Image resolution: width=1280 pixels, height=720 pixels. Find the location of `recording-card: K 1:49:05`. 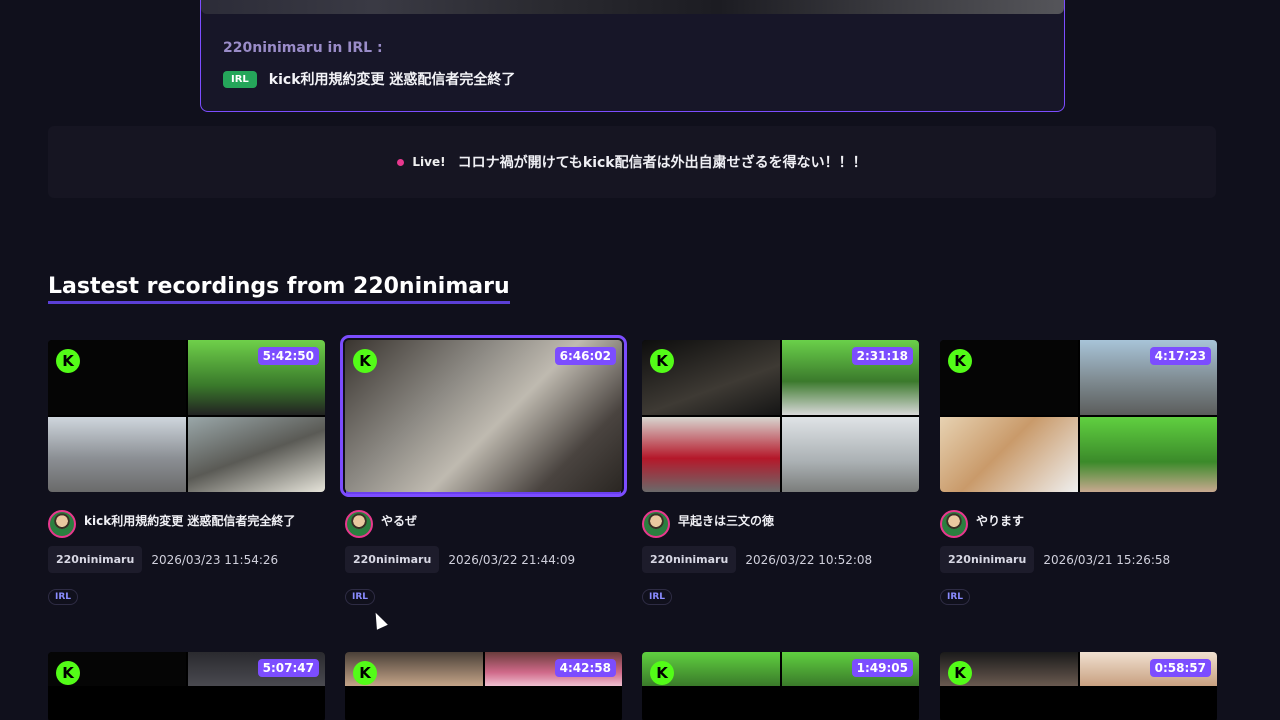

recording-card: K 1:49:05 is located at coordinates (780, 686).